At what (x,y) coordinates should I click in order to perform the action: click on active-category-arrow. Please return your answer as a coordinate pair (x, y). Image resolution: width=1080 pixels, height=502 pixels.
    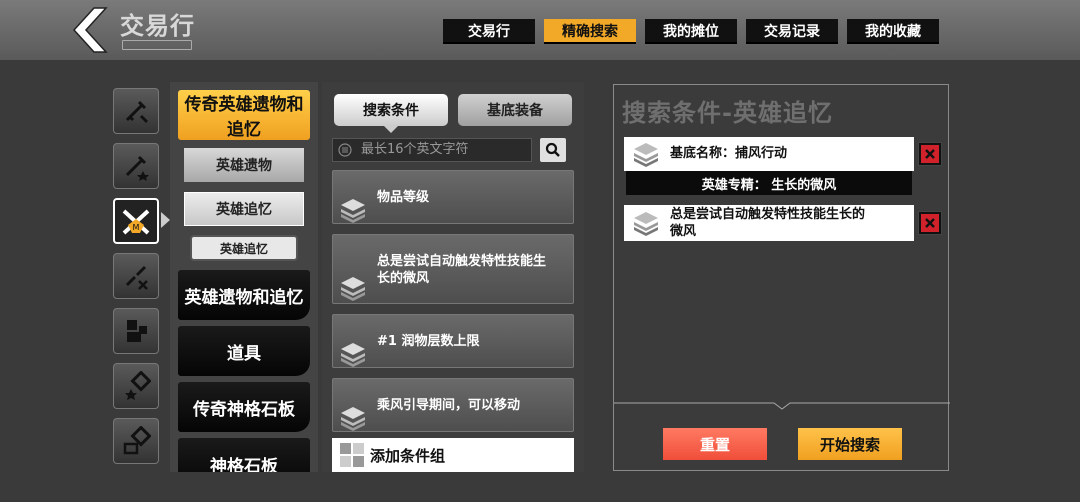
    Looking at the image, I should click on (165, 220).